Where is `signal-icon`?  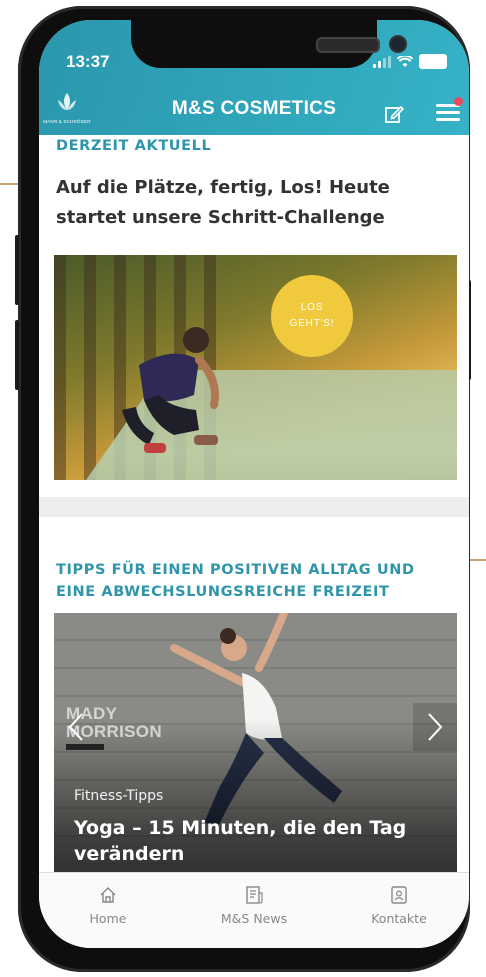 signal-icon is located at coordinates (382, 61).